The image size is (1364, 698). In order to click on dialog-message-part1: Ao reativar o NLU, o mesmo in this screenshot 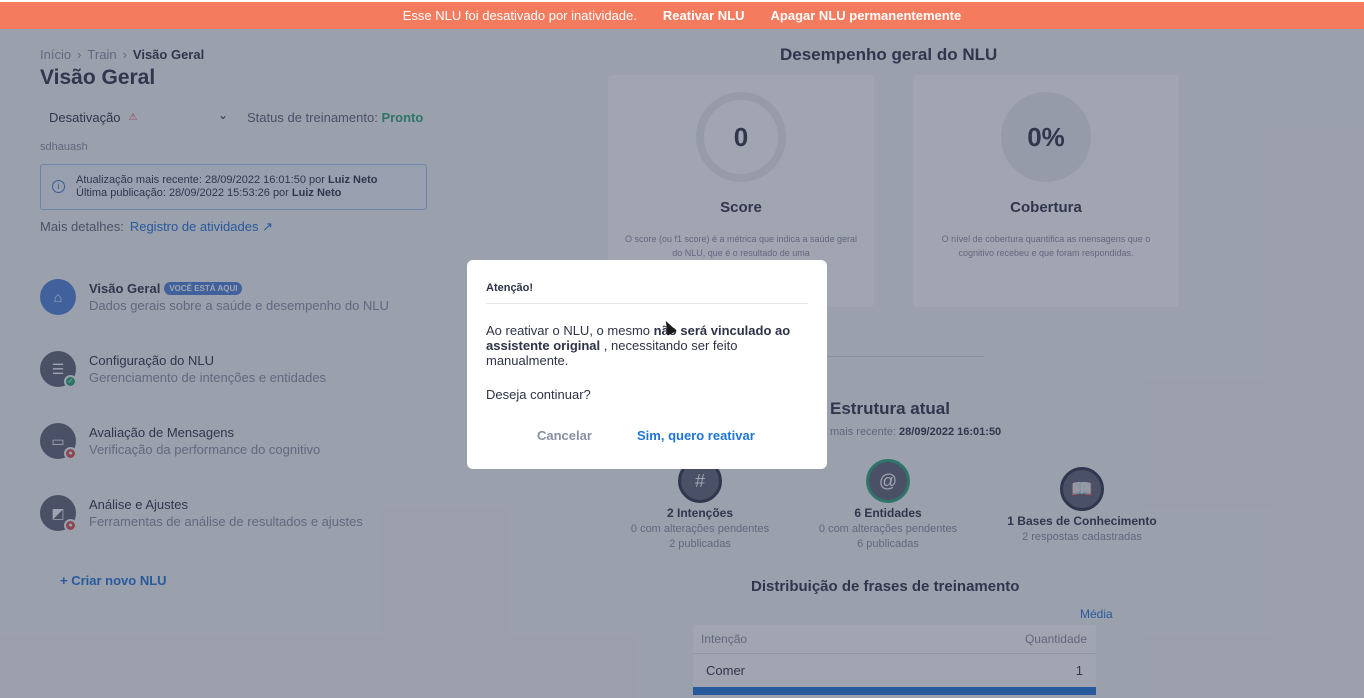, I will do `click(568, 330)`.